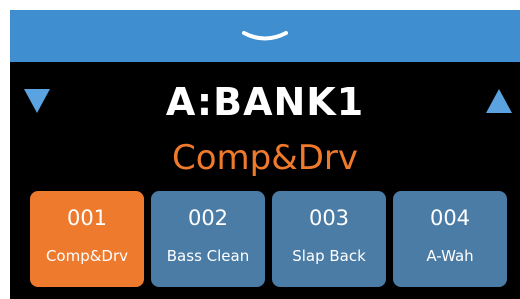 This screenshot has width=520, height=299. What do you see at coordinates (450, 239) in the screenshot?
I see `patch-button-004: 004 A-Wah` at bounding box center [450, 239].